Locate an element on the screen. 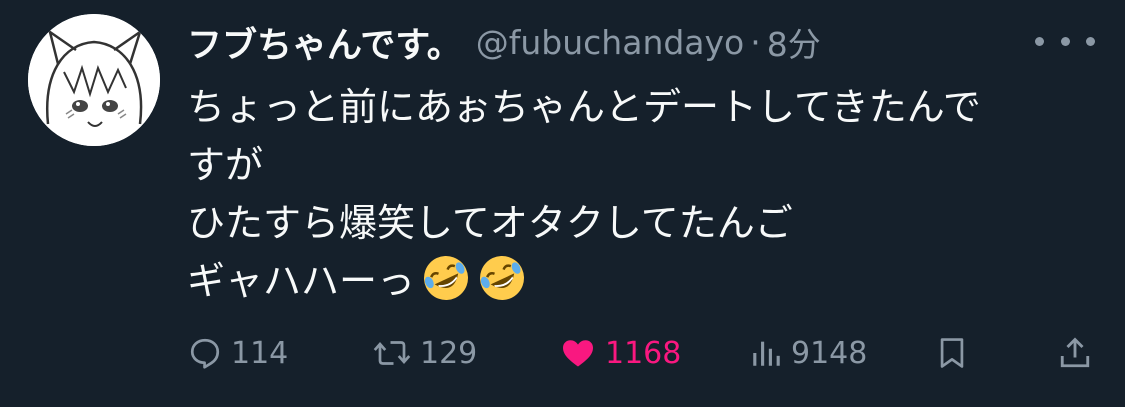 The width and height of the screenshot is (1125, 407). tweet-text-line: ちょっと前にあぉちゃんとデートしてきたんで is located at coordinates (584, 107).